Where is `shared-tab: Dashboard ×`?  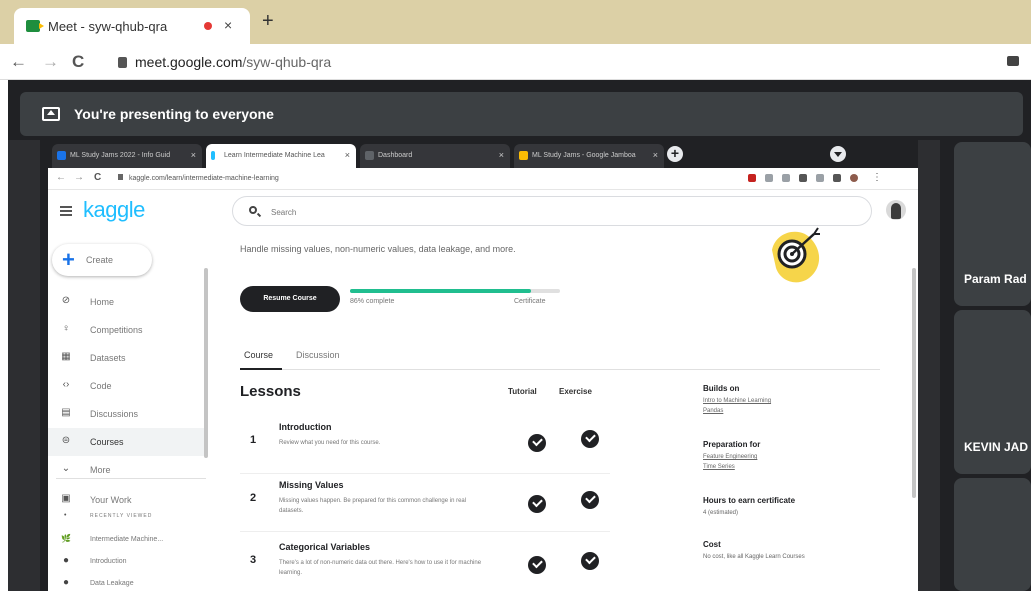
shared-tab: Dashboard × is located at coordinates (435, 156).